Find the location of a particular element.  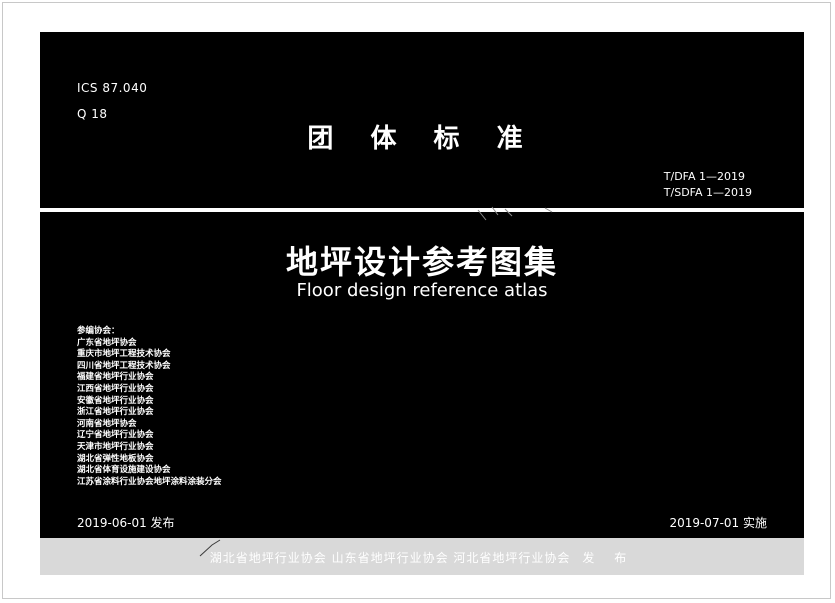

implementation-date: 2019-07-01 实施 is located at coordinates (718, 523).